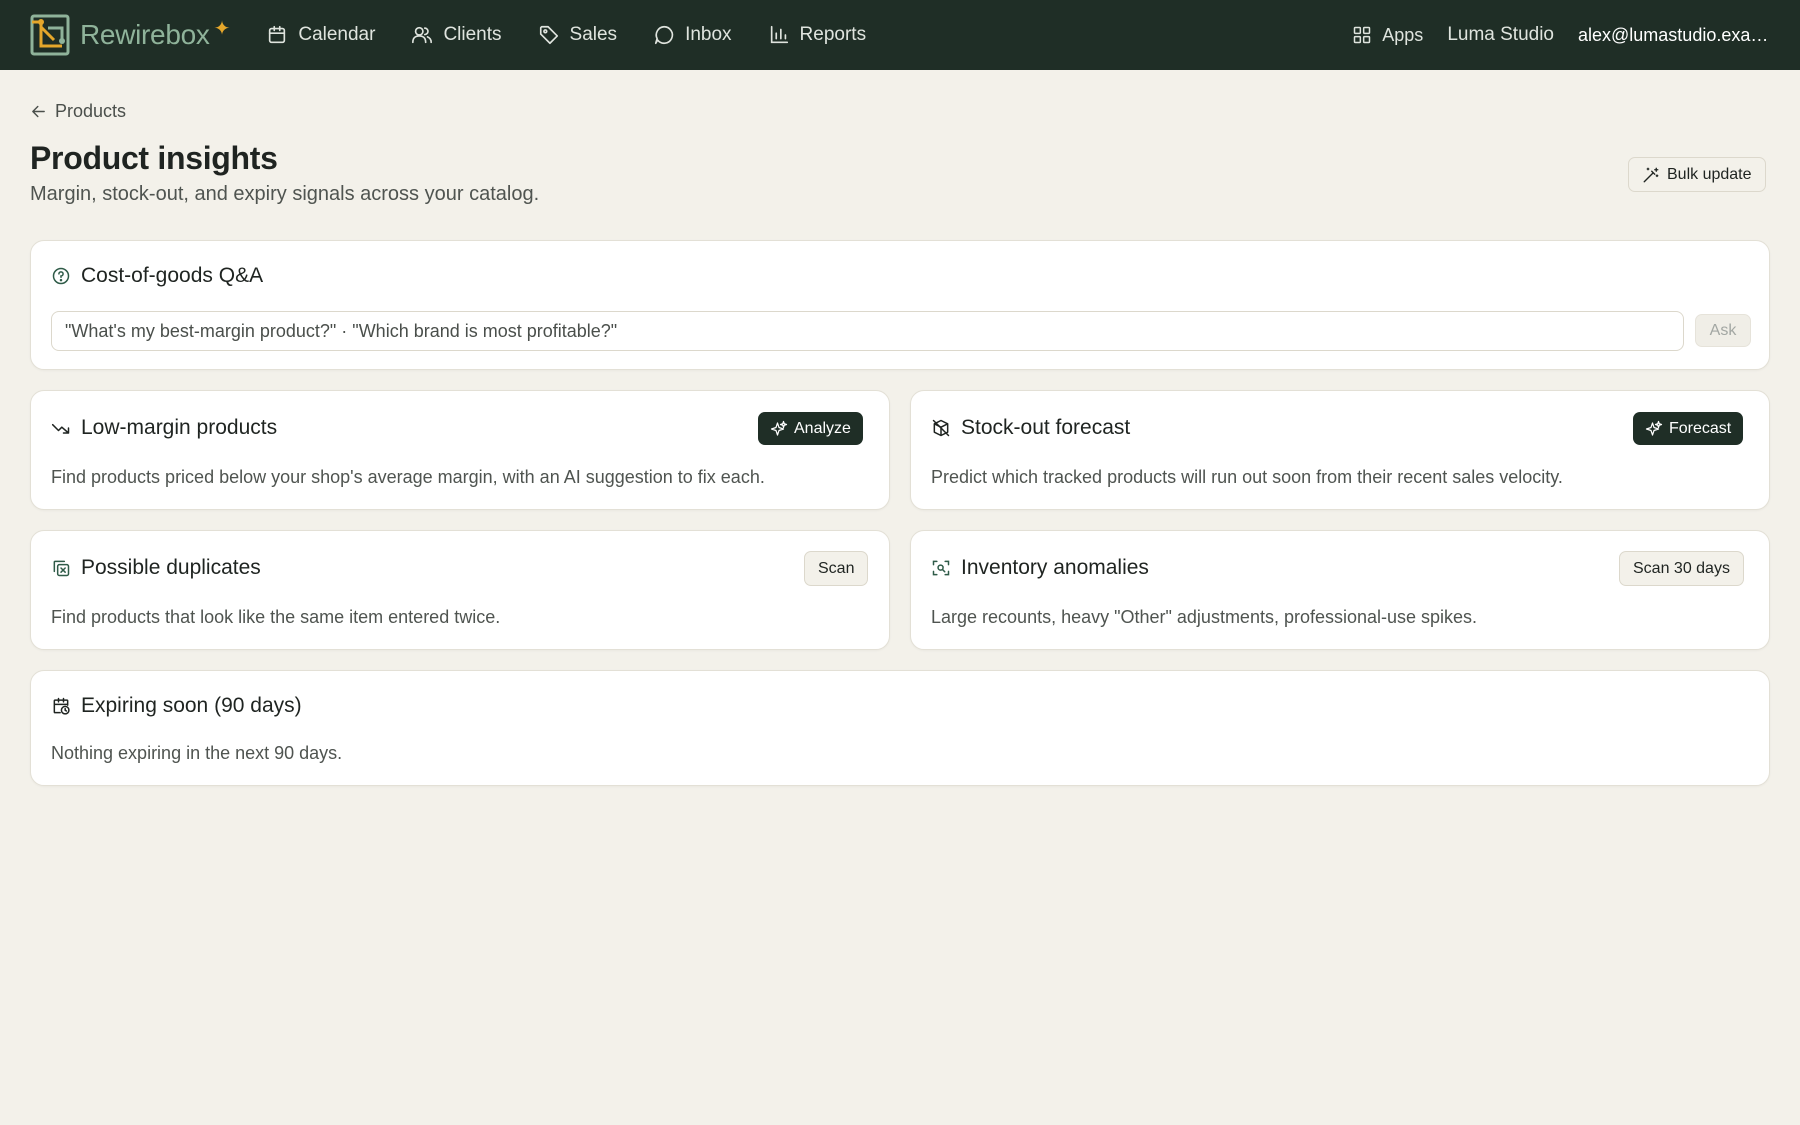 This screenshot has width=1800, height=1125. I want to click on nav-item-clients: Clients, so click(456, 35).